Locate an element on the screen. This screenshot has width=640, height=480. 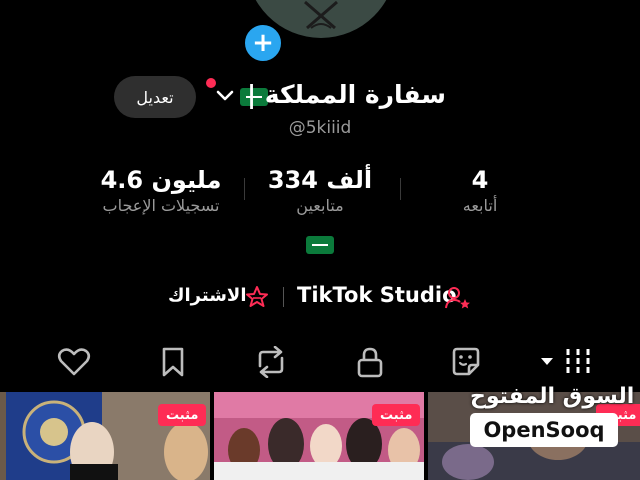
profile-display-name: سفارة المملكة | is located at coordinates (346, 94).